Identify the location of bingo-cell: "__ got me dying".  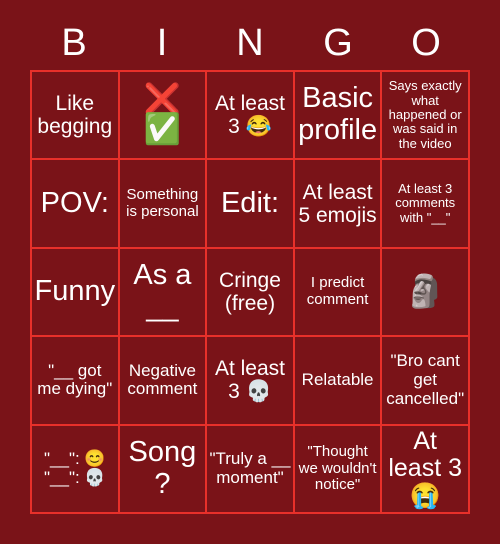
(76, 381).